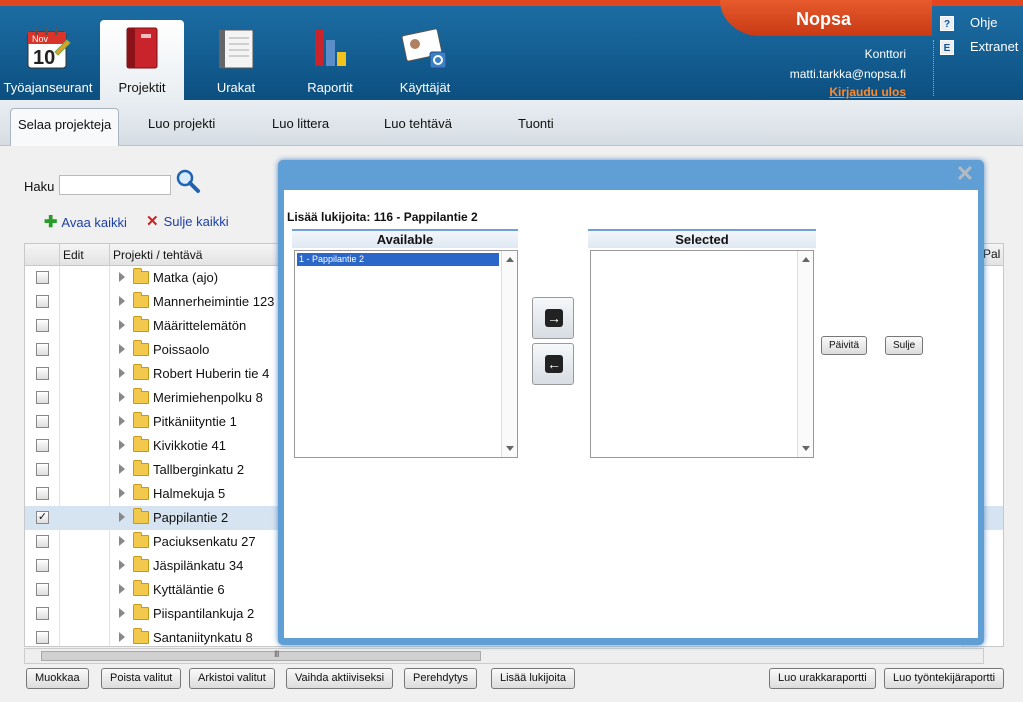  What do you see at coordinates (195, 421) in the screenshot?
I see `row-label: Pitkäniityntie 1` at bounding box center [195, 421].